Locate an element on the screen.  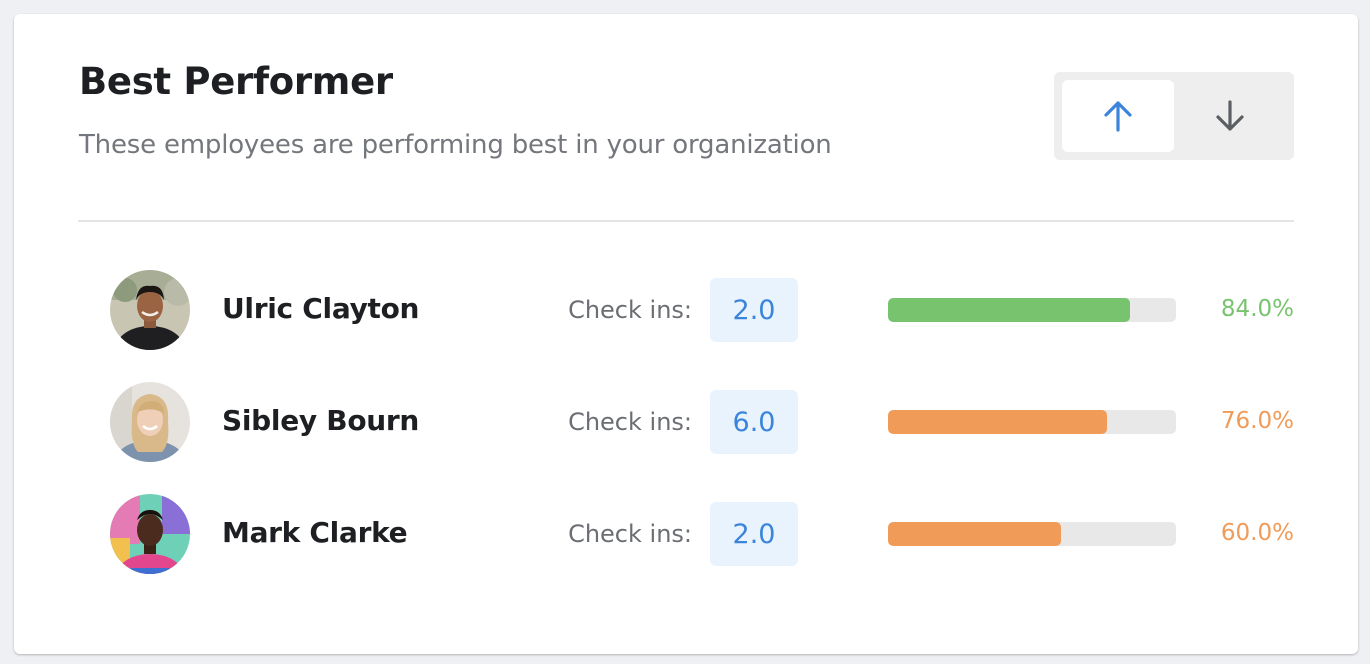
sort-down-button is located at coordinates (1230, 116).